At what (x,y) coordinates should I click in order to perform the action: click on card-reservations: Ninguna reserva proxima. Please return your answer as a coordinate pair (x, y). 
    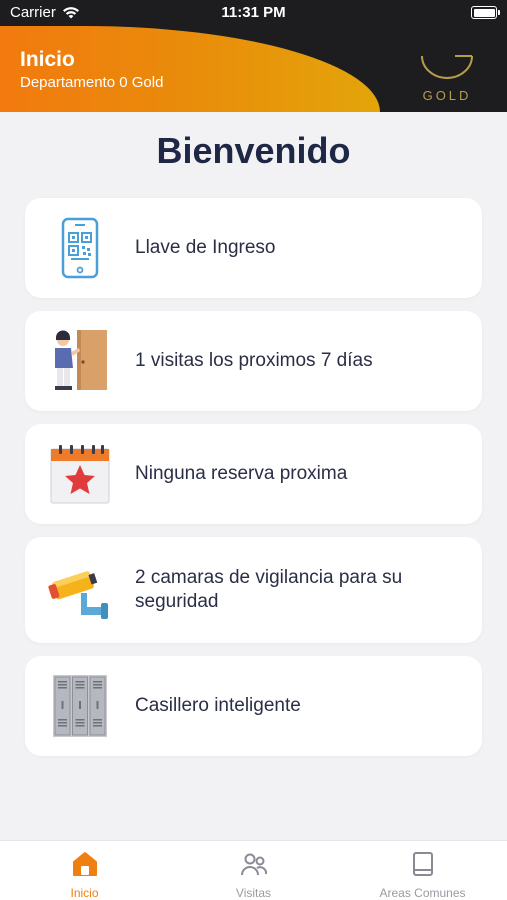
    Looking at the image, I should click on (253, 474).